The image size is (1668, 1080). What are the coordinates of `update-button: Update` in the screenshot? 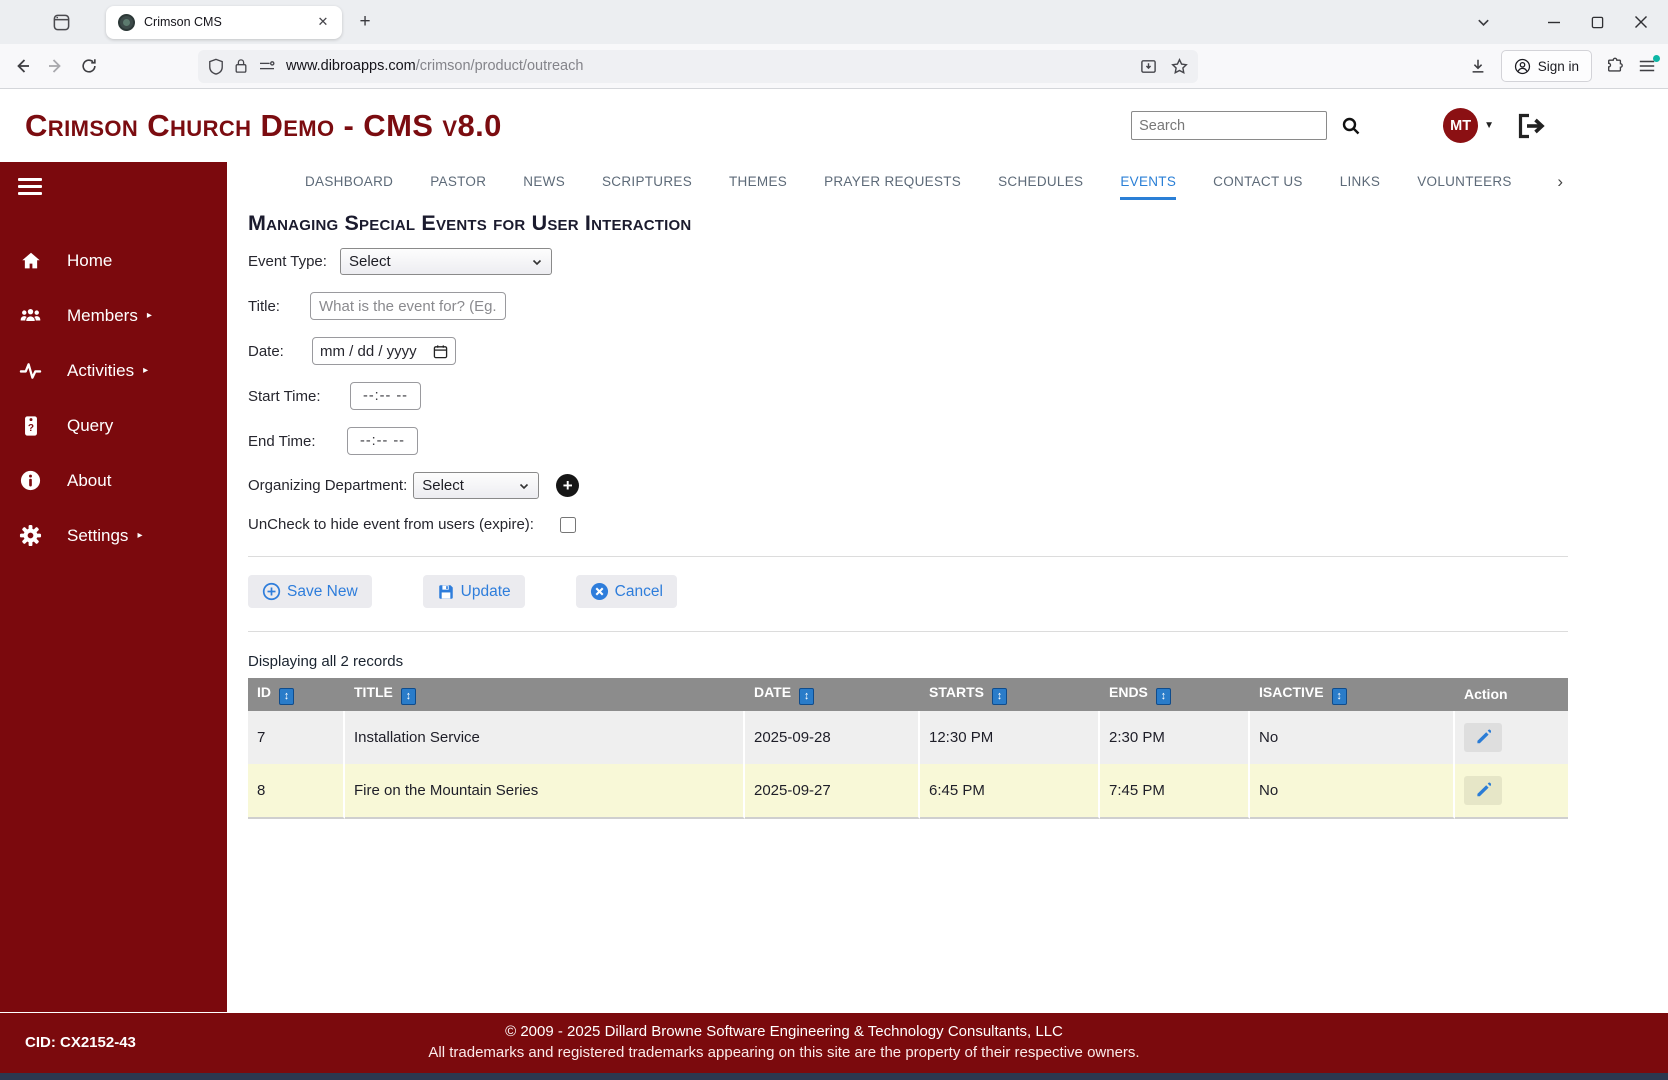 It's located at (473, 591).